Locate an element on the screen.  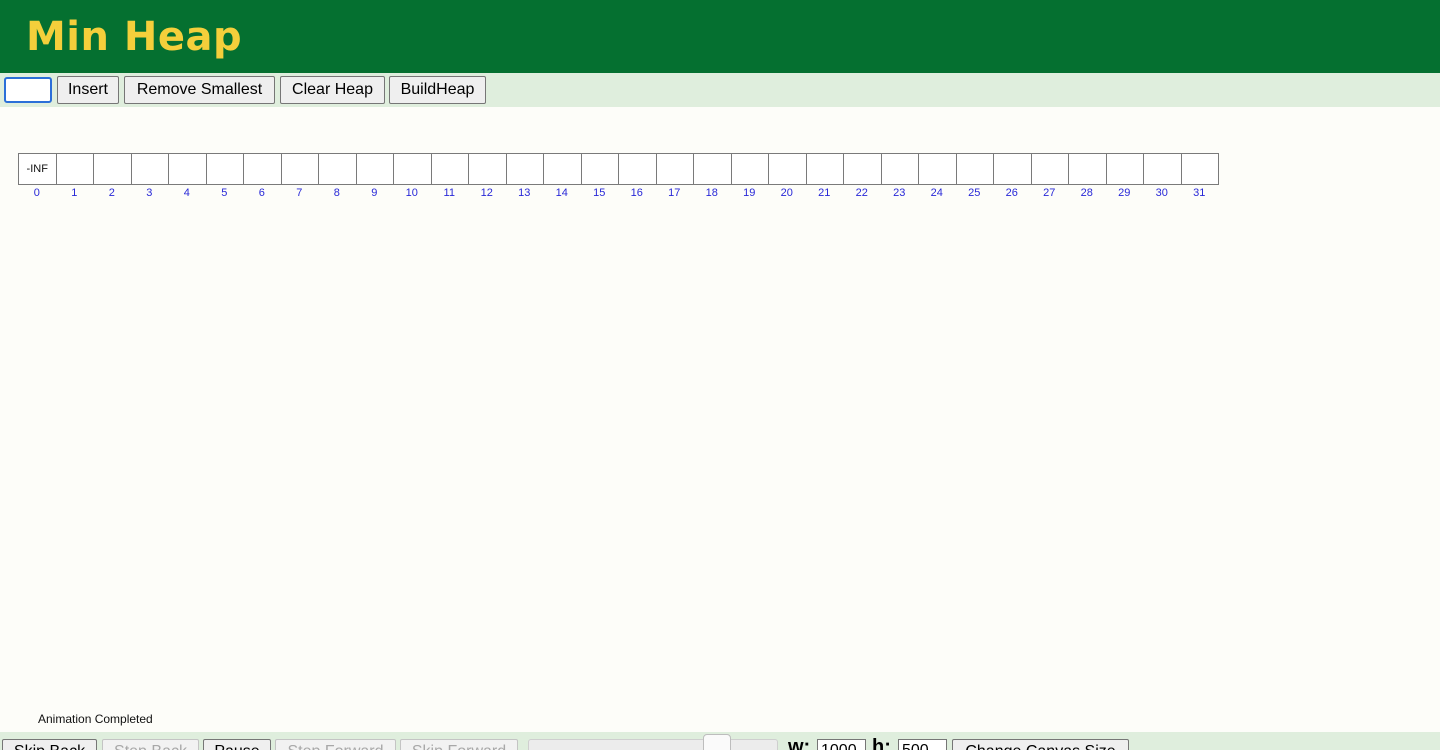
heap-cell: -INF is located at coordinates (37, 169).